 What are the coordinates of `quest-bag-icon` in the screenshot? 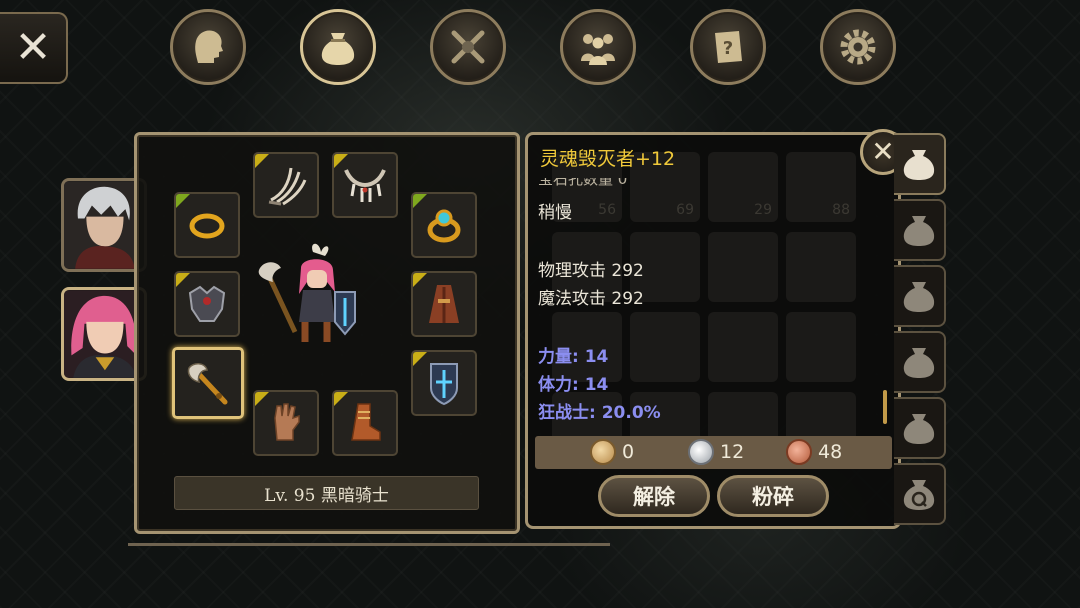 It's located at (919, 495).